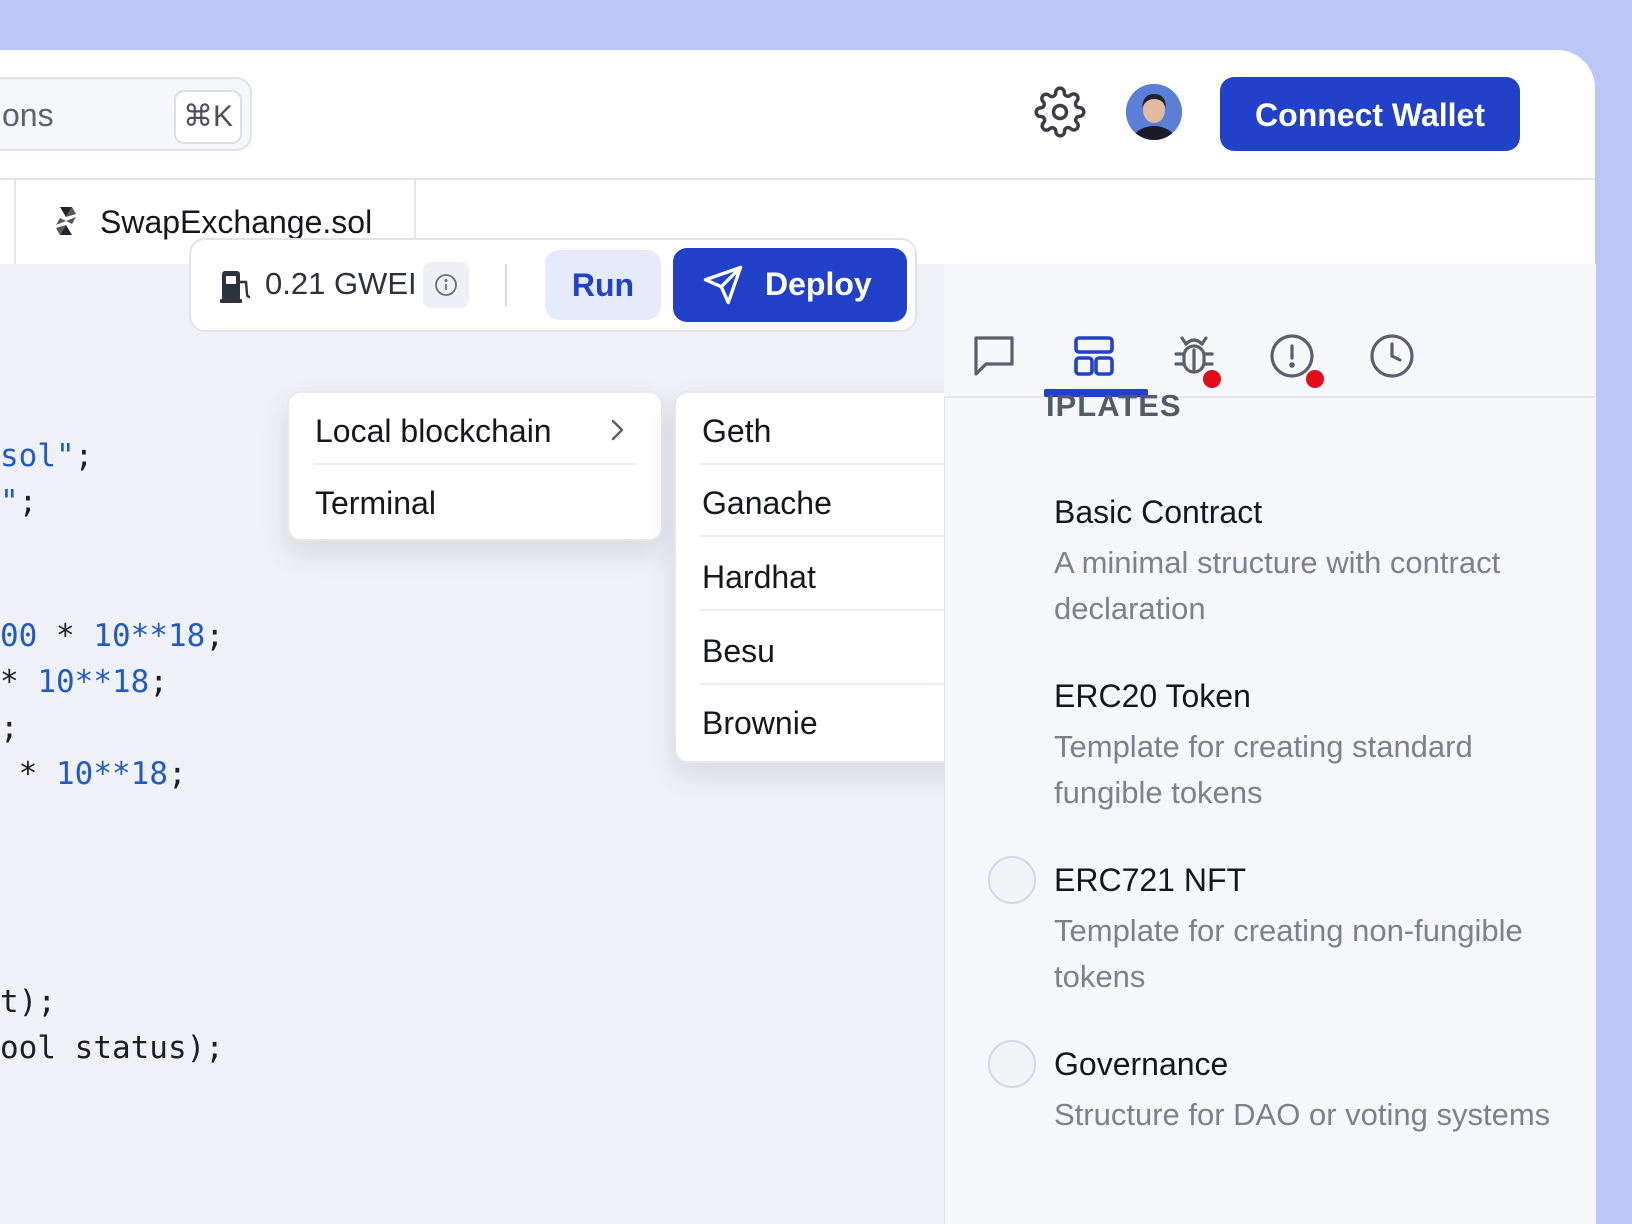  Describe the element at coordinates (28, 115) in the screenshot. I see `search-input-text: ons` at that location.